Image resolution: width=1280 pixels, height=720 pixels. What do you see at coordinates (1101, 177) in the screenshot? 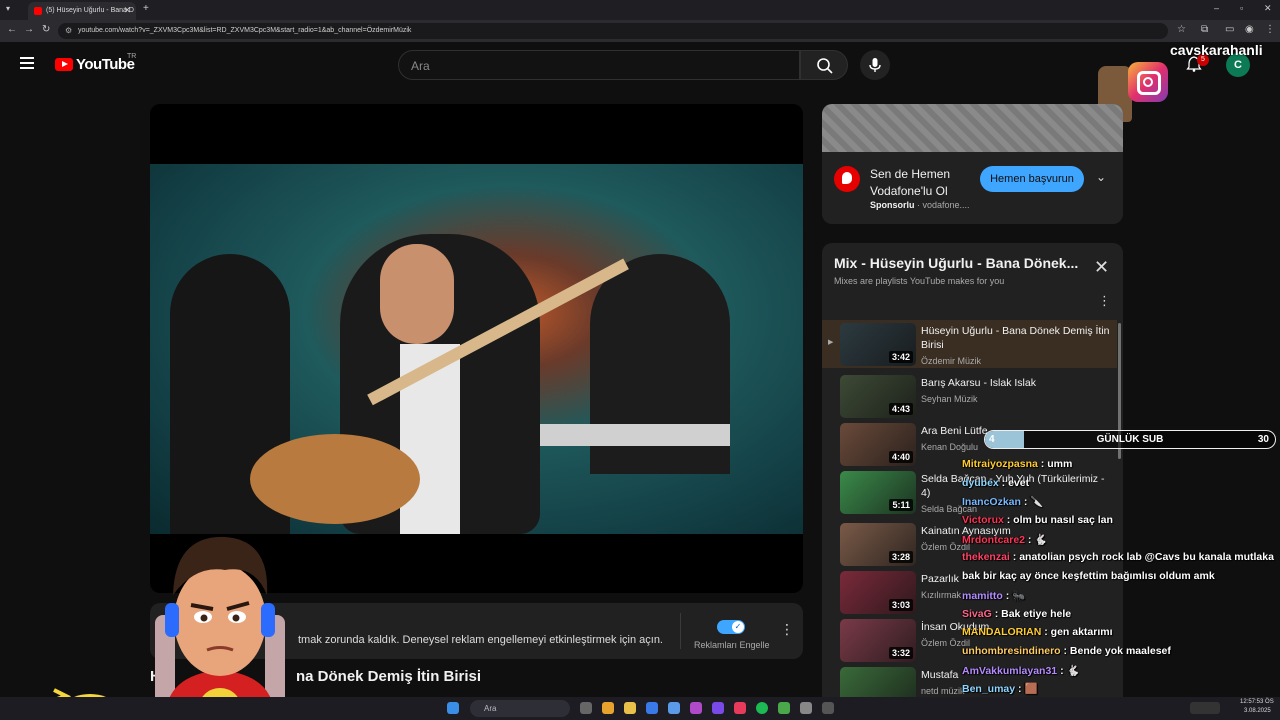
I see `chevron-down-icon: ⌄` at bounding box center [1101, 177].